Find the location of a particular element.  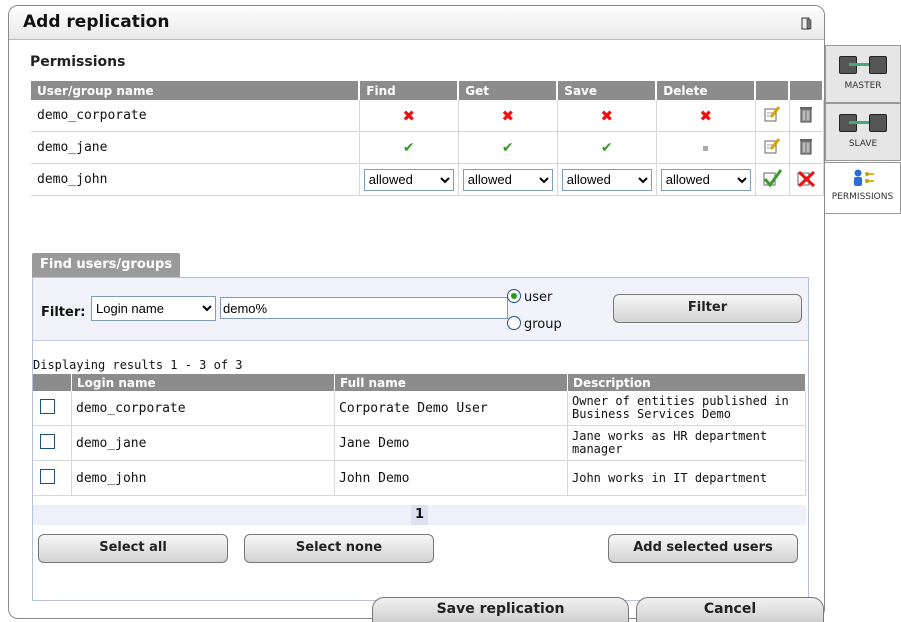

result-full-name: John Demo is located at coordinates (451, 478).